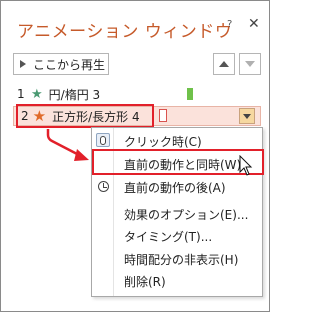  What do you see at coordinates (85, 116) in the screenshot?
I see `highlight-box` at bounding box center [85, 116].